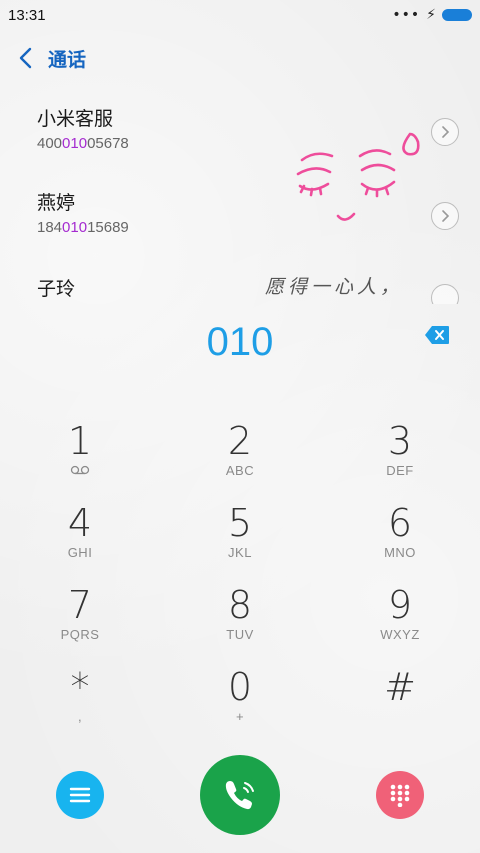  Describe the element at coordinates (240, 342) in the screenshot. I see `dial-input: 010` at that location.